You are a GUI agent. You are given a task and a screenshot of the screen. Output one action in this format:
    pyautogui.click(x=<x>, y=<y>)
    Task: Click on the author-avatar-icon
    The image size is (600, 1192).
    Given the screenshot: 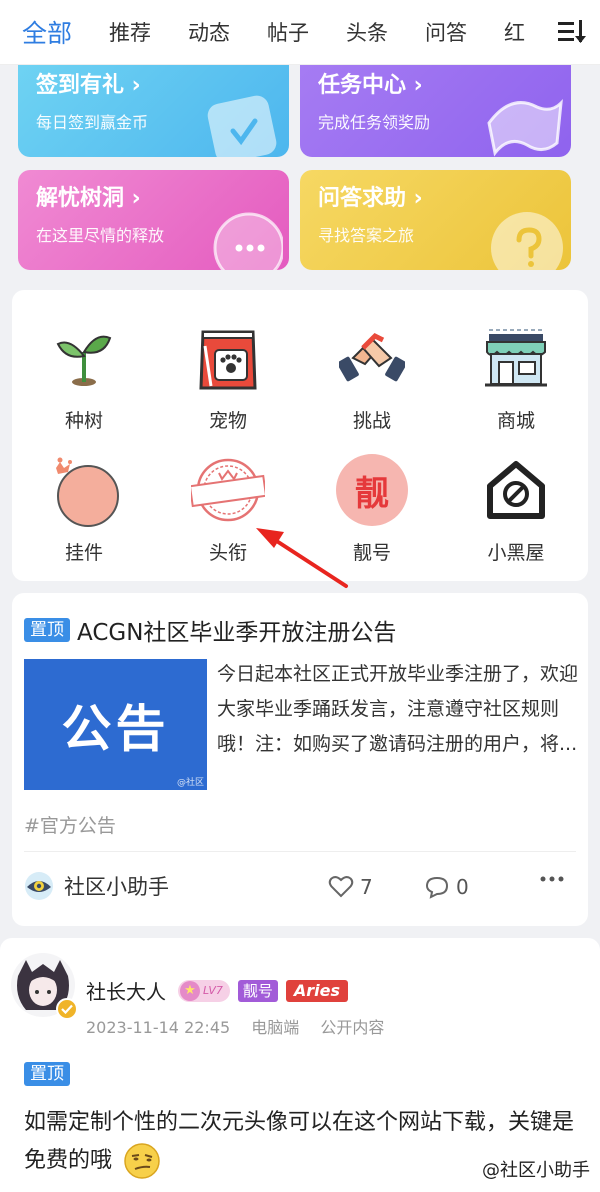 What is the action you would take?
    pyautogui.click(x=39, y=886)
    